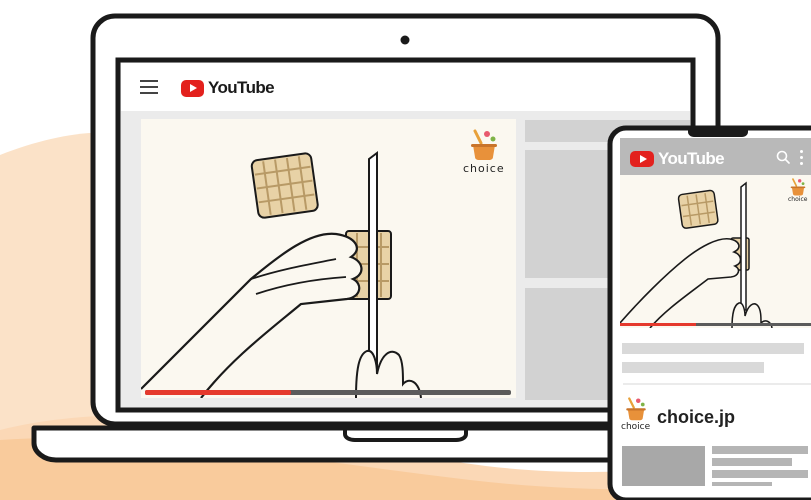 The height and width of the screenshot is (500, 811). Describe the element at coordinates (636, 427) in the screenshot. I see `channel-avatar-text: choice` at that location.